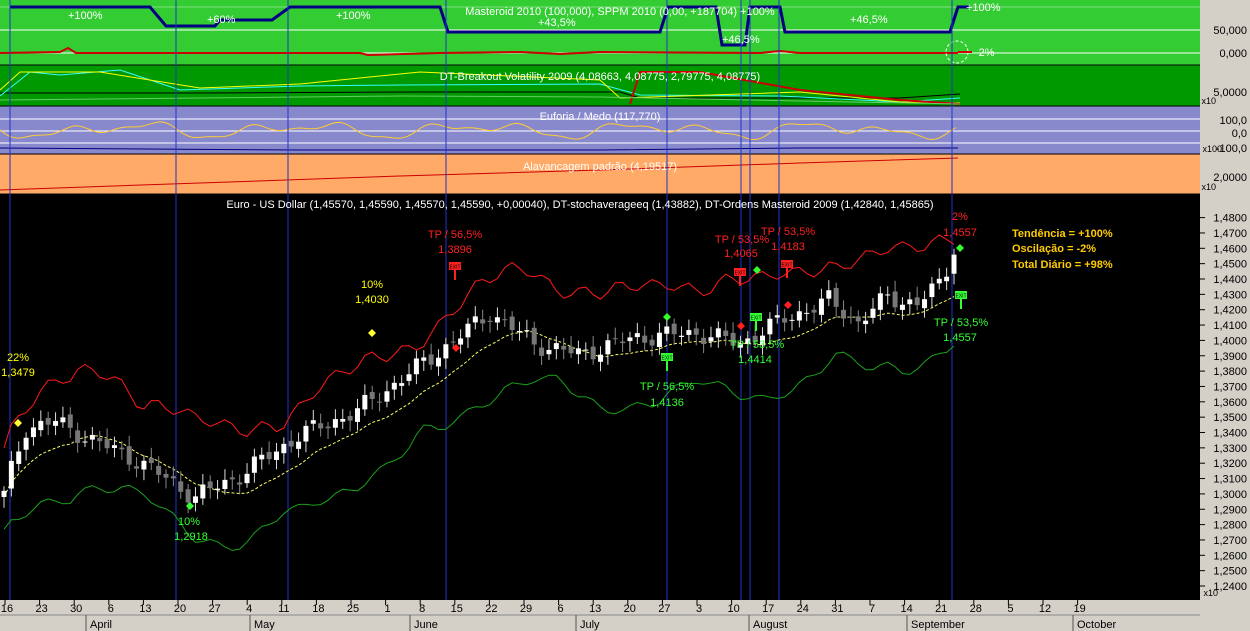  I want to click on total-label: Total Diário = +98%, so click(1062, 265).